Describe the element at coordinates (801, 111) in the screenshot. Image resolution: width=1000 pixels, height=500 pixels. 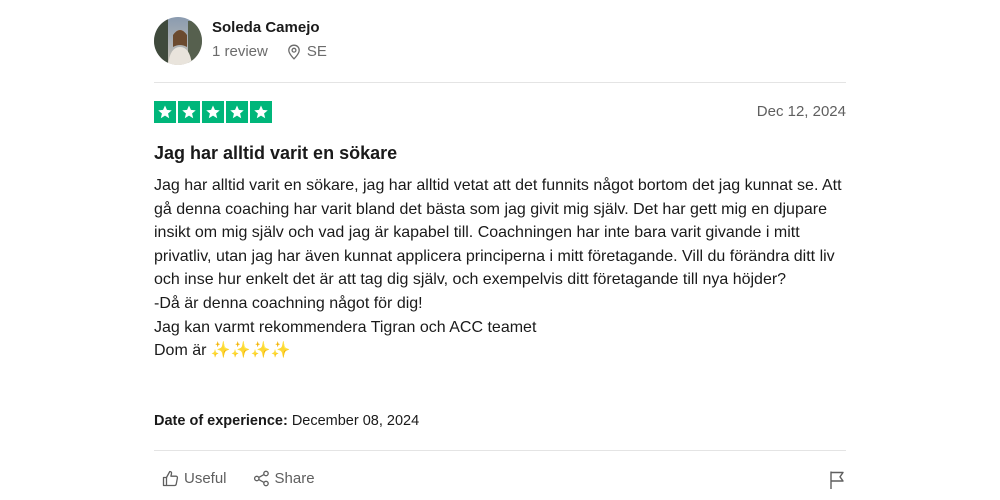
I see `review-date: Dec 12, 2024` at that location.